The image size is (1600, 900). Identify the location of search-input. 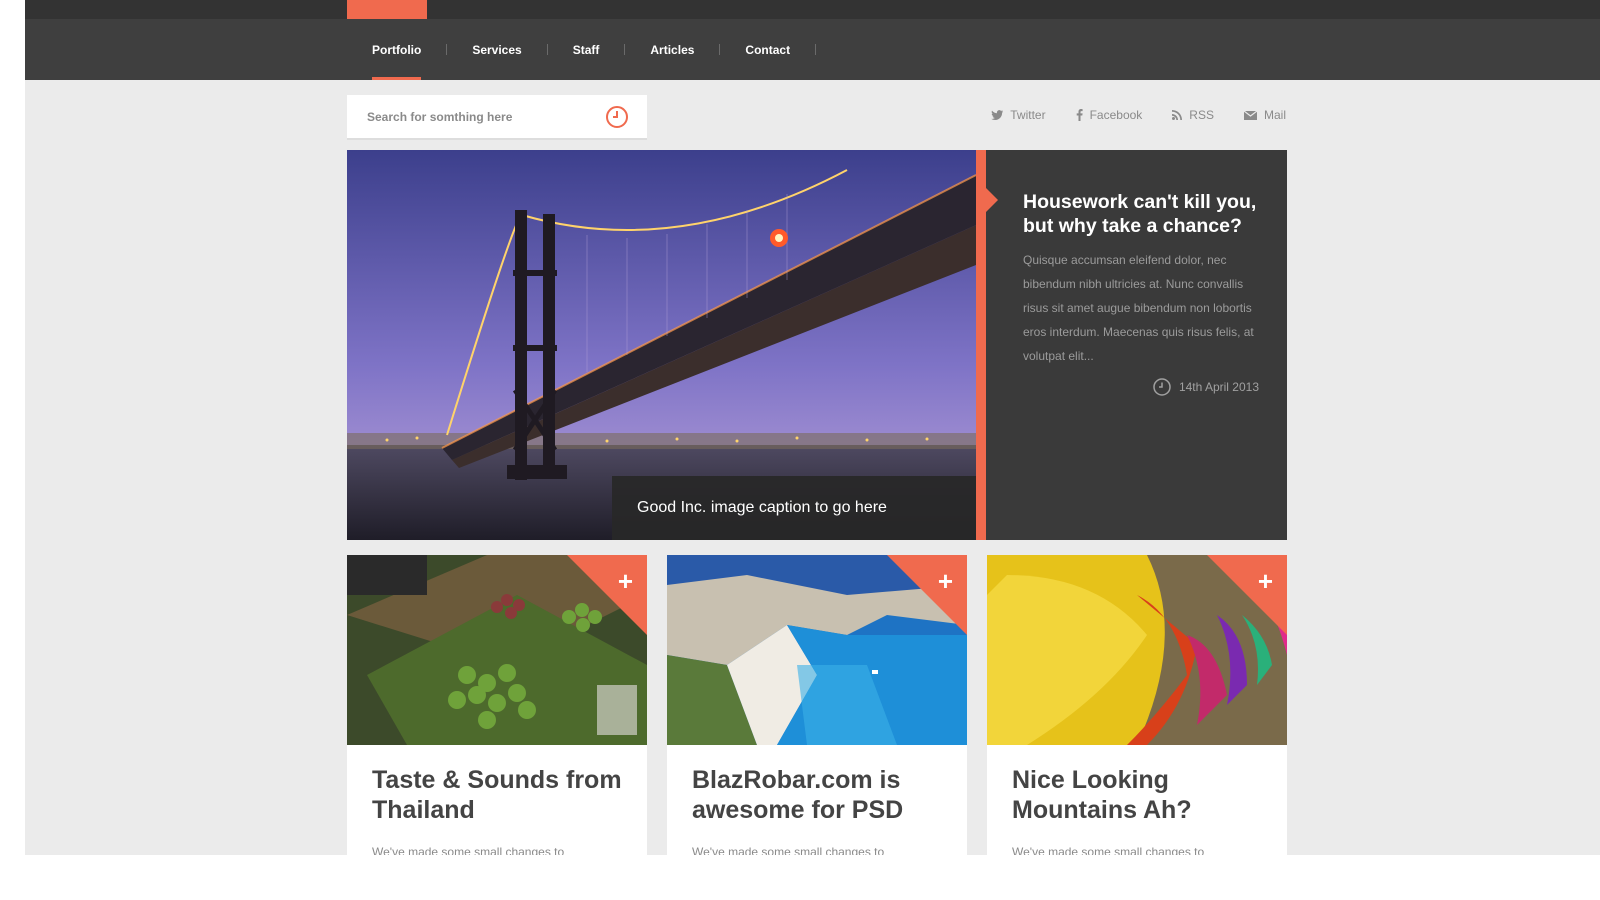
(487, 116).